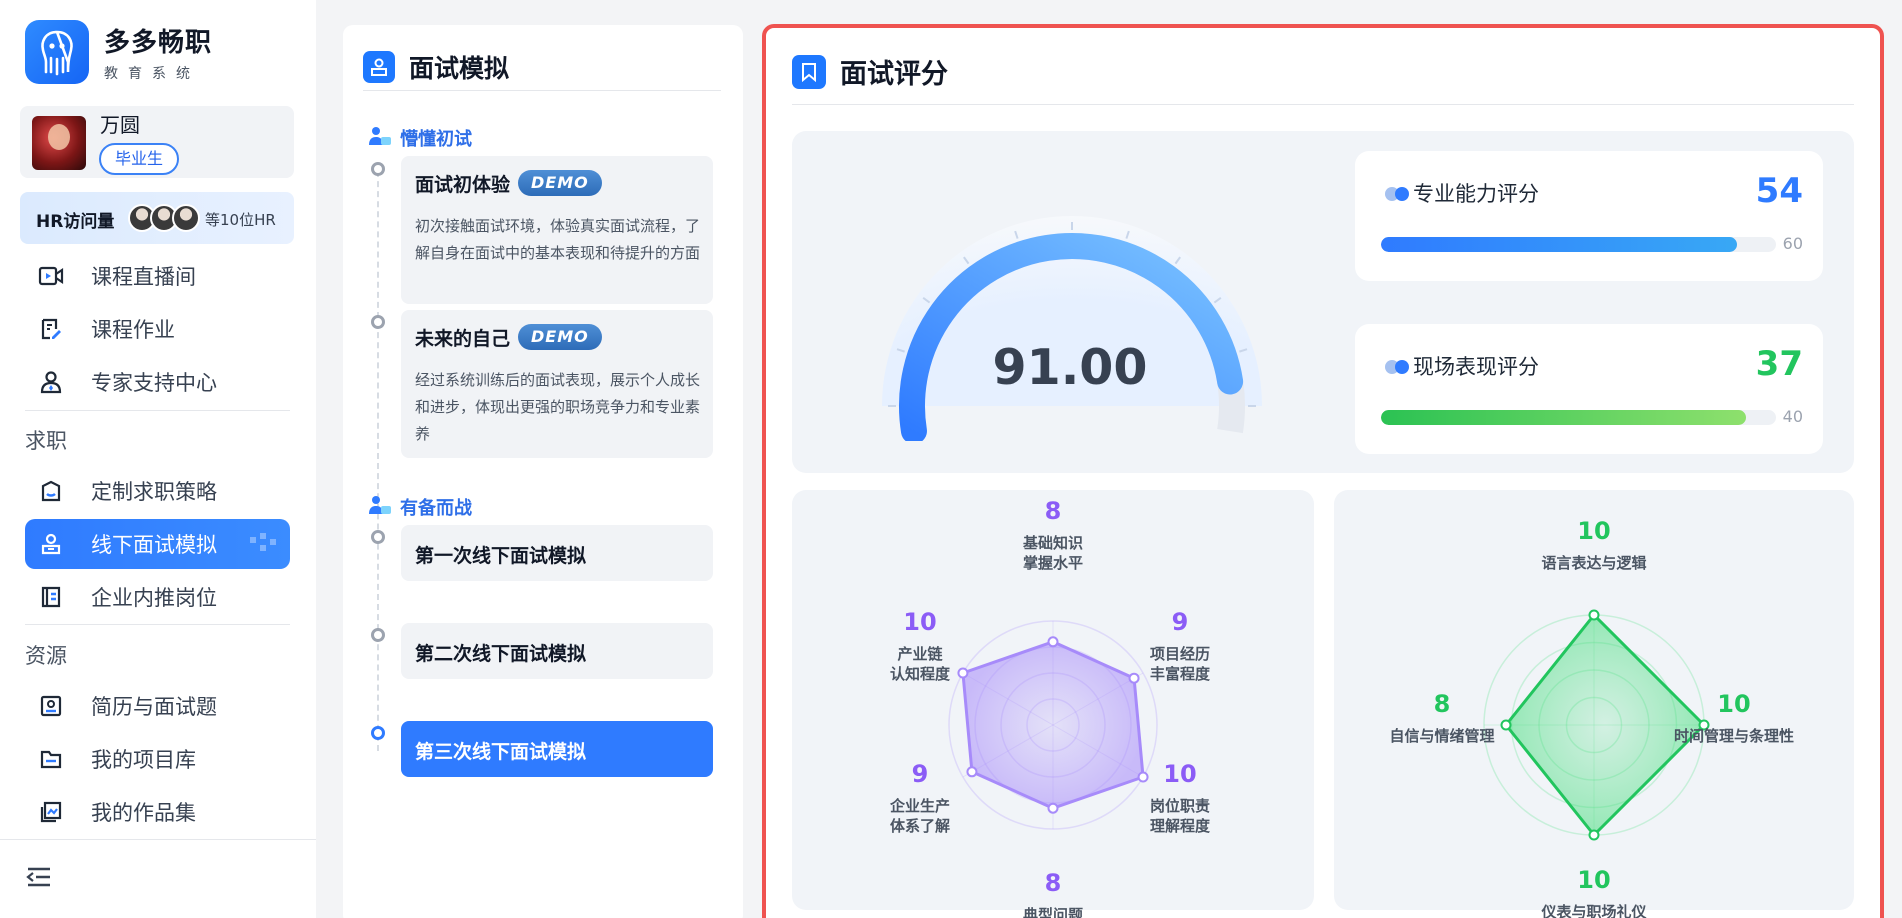 This screenshot has width=1902, height=918. I want to click on stage-label: 懵懂初试, so click(436, 139).